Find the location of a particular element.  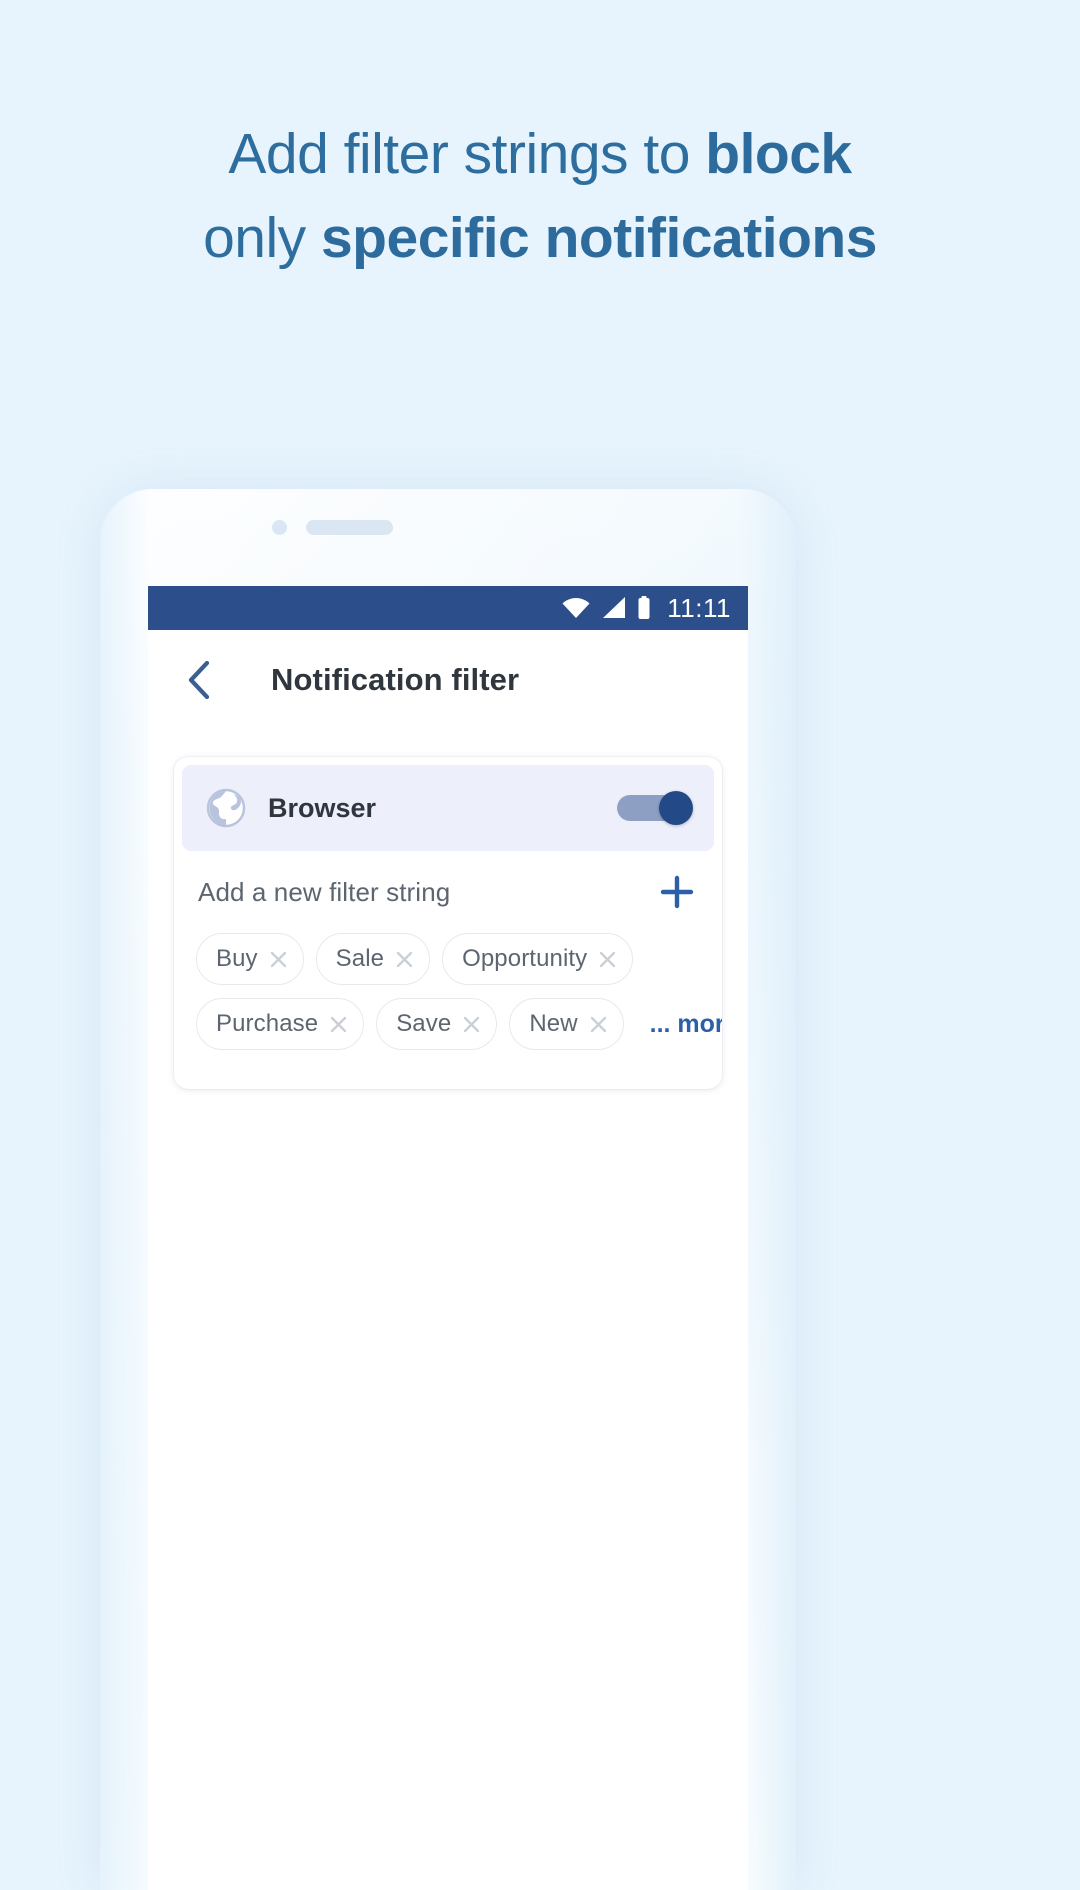

filter-chip: Save is located at coordinates (437, 1024).